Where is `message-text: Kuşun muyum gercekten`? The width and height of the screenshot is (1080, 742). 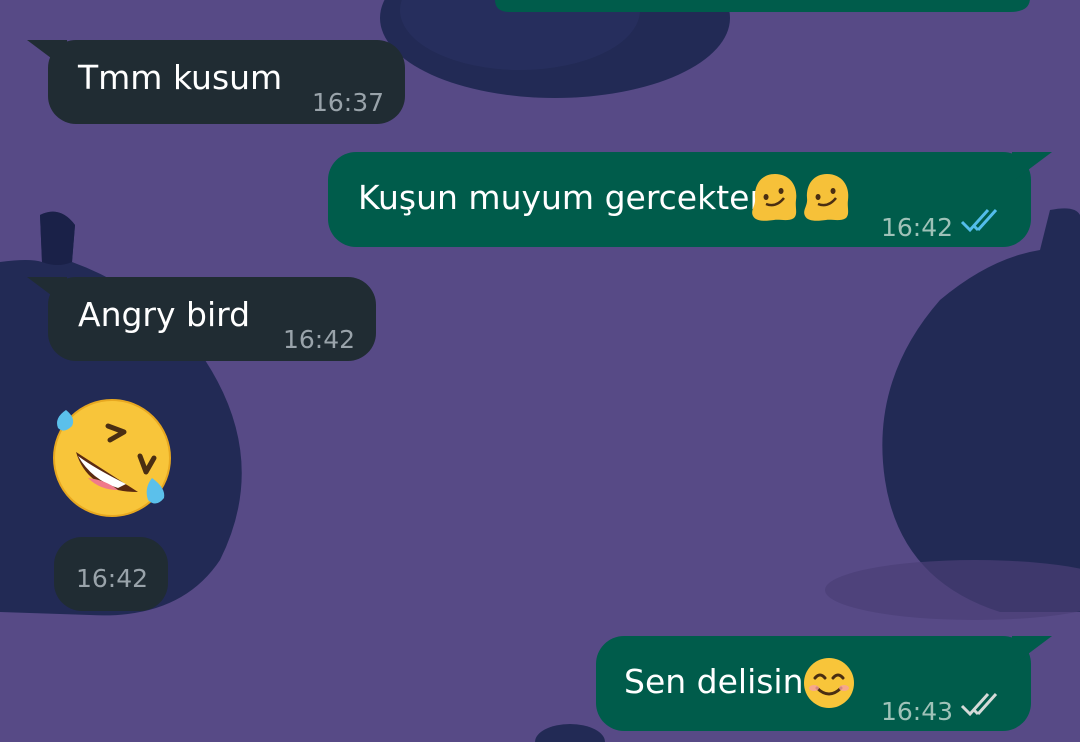
message-text: Kuşun muyum gercekten is located at coordinates (564, 197).